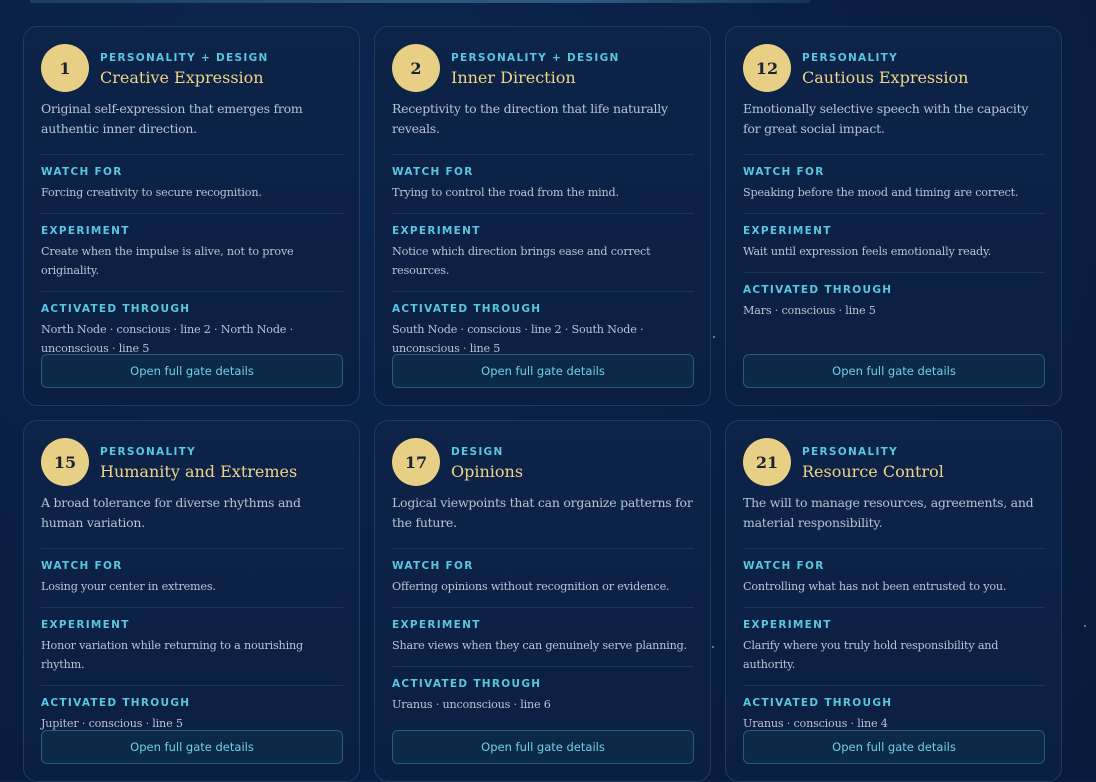 This screenshot has height=782, width=1096. I want to click on gate-heading: DESIGN Opinions, so click(487, 460).